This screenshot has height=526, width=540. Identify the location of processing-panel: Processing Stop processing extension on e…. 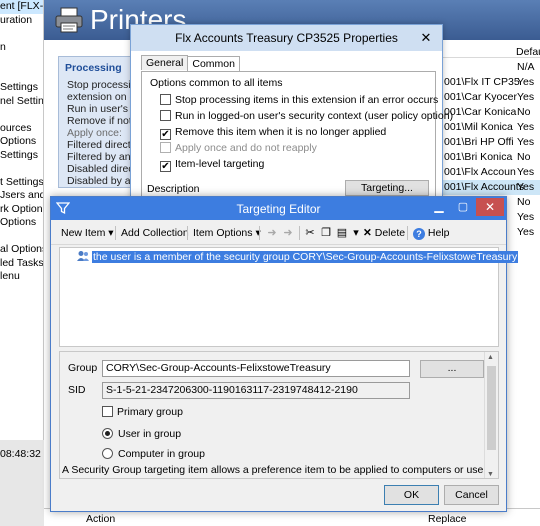
(99, 122).